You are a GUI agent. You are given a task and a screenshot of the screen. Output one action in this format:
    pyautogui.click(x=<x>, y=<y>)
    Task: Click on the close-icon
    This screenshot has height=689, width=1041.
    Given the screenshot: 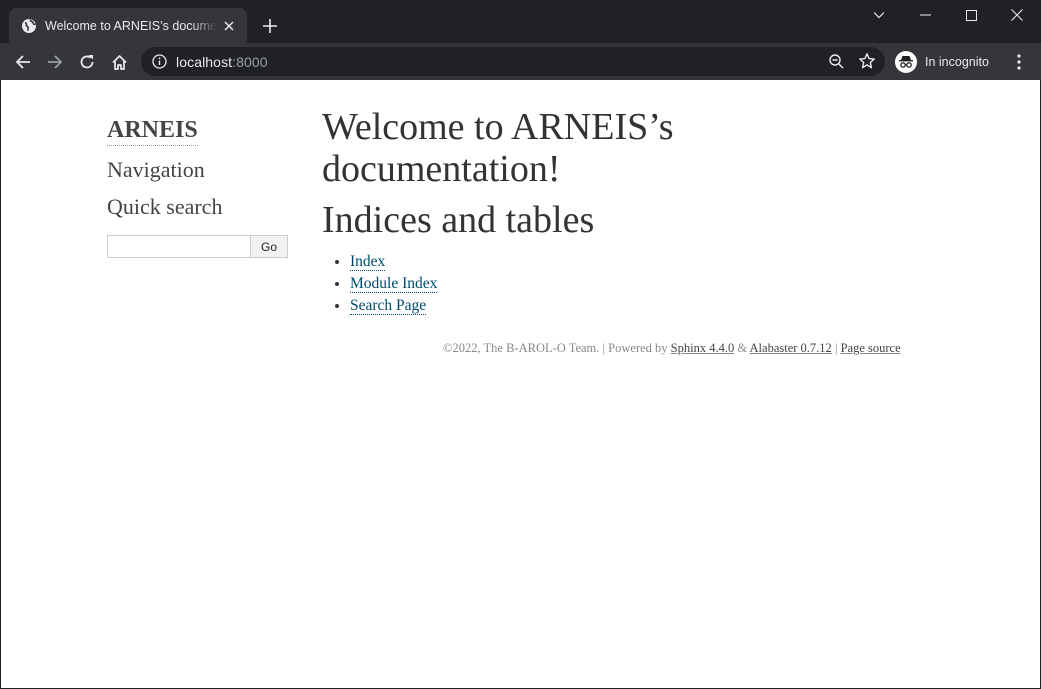 What is the action you would take?
    pyautogui.click(x=229, y=26)
    